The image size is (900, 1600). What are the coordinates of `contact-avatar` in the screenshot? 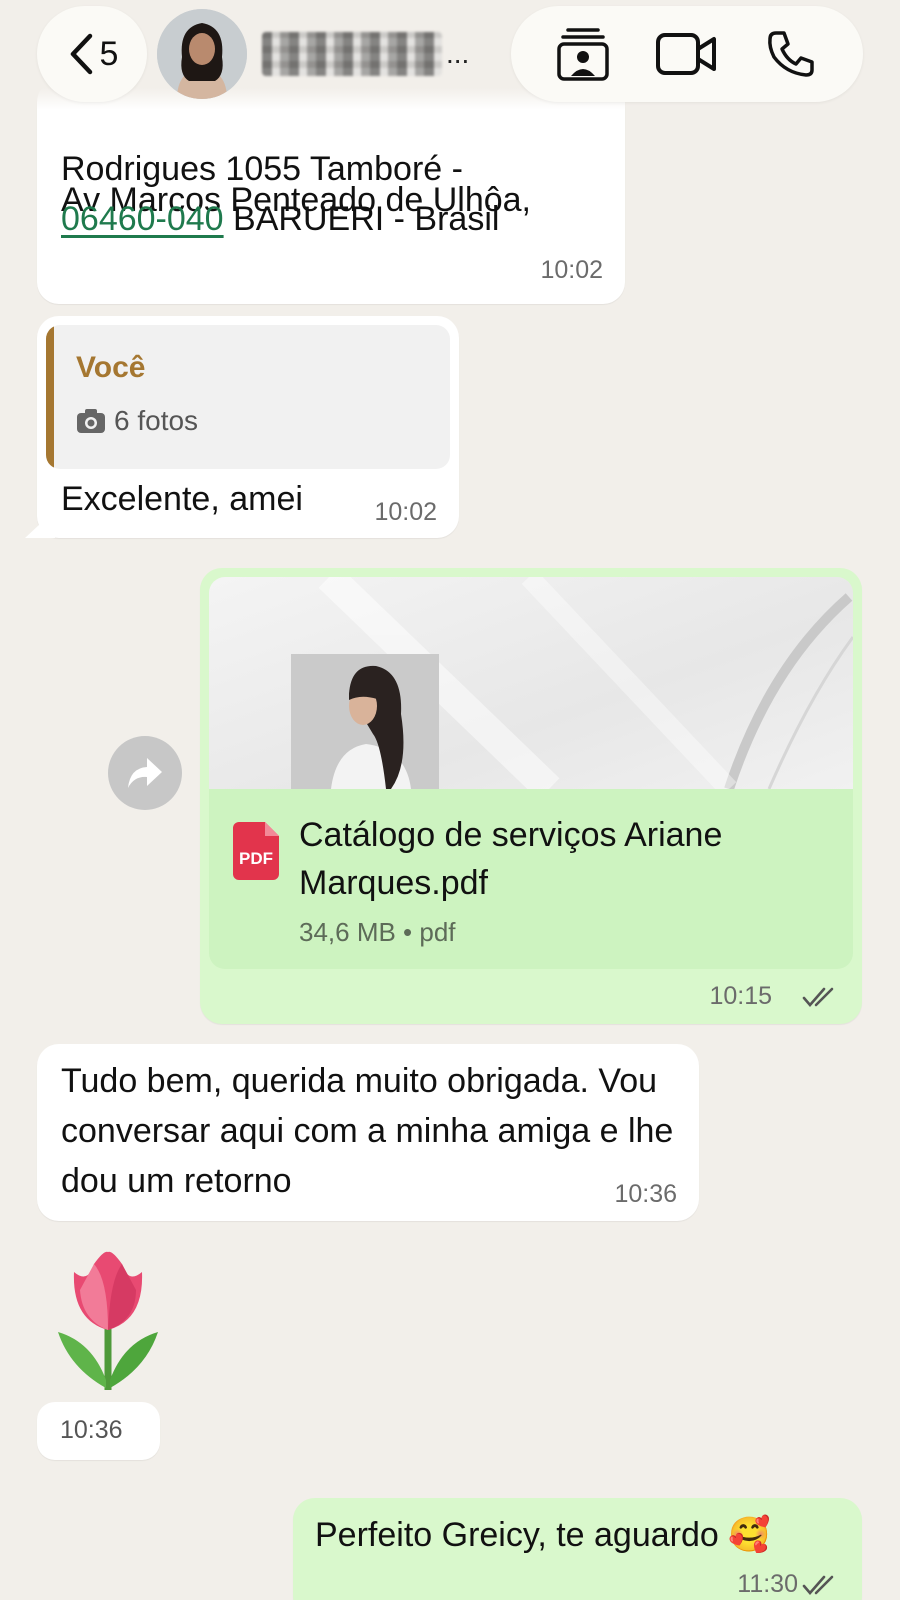 It's located at (202, 54).